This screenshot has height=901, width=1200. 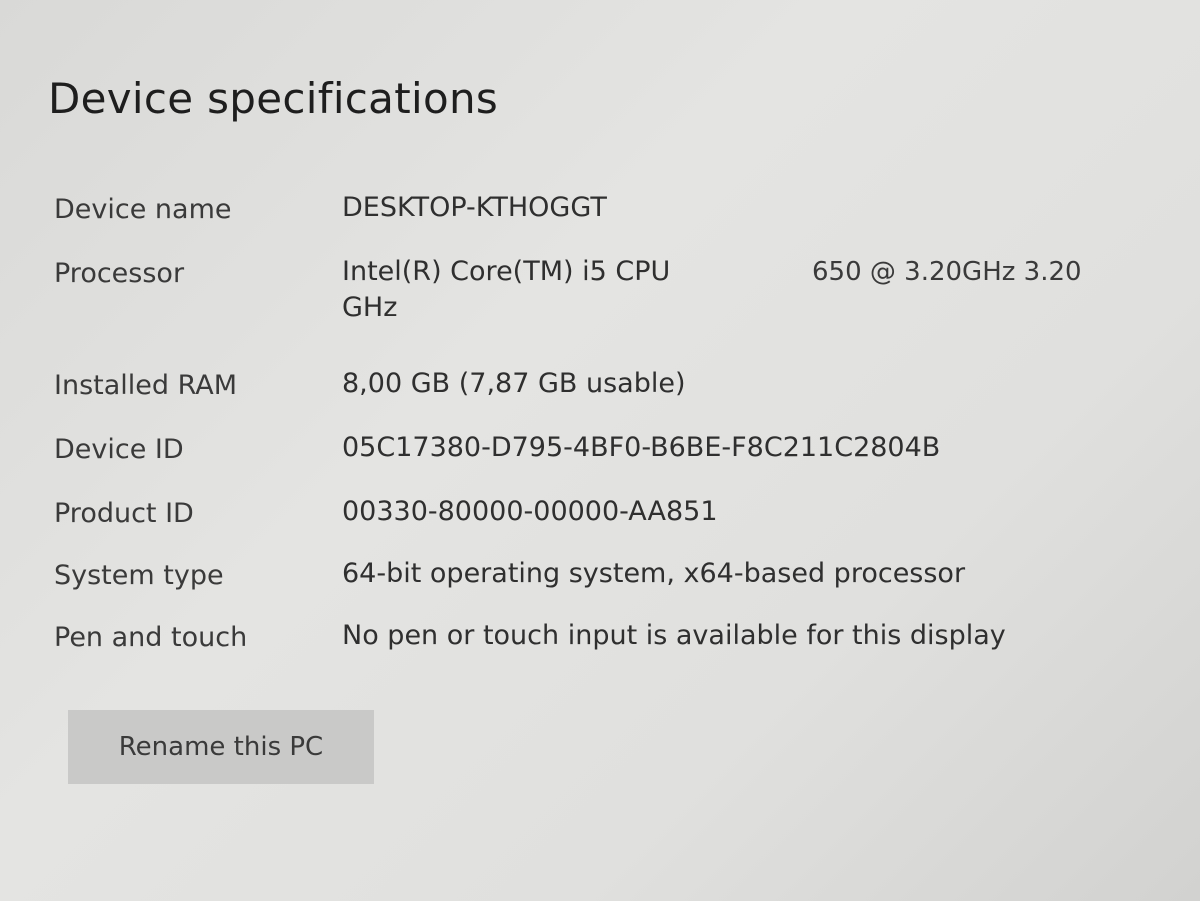 What do you see at coordinates (143, 209) in the screenshot?
I see `spec-label-device-name: Device name` at bounding box center [143, 209].